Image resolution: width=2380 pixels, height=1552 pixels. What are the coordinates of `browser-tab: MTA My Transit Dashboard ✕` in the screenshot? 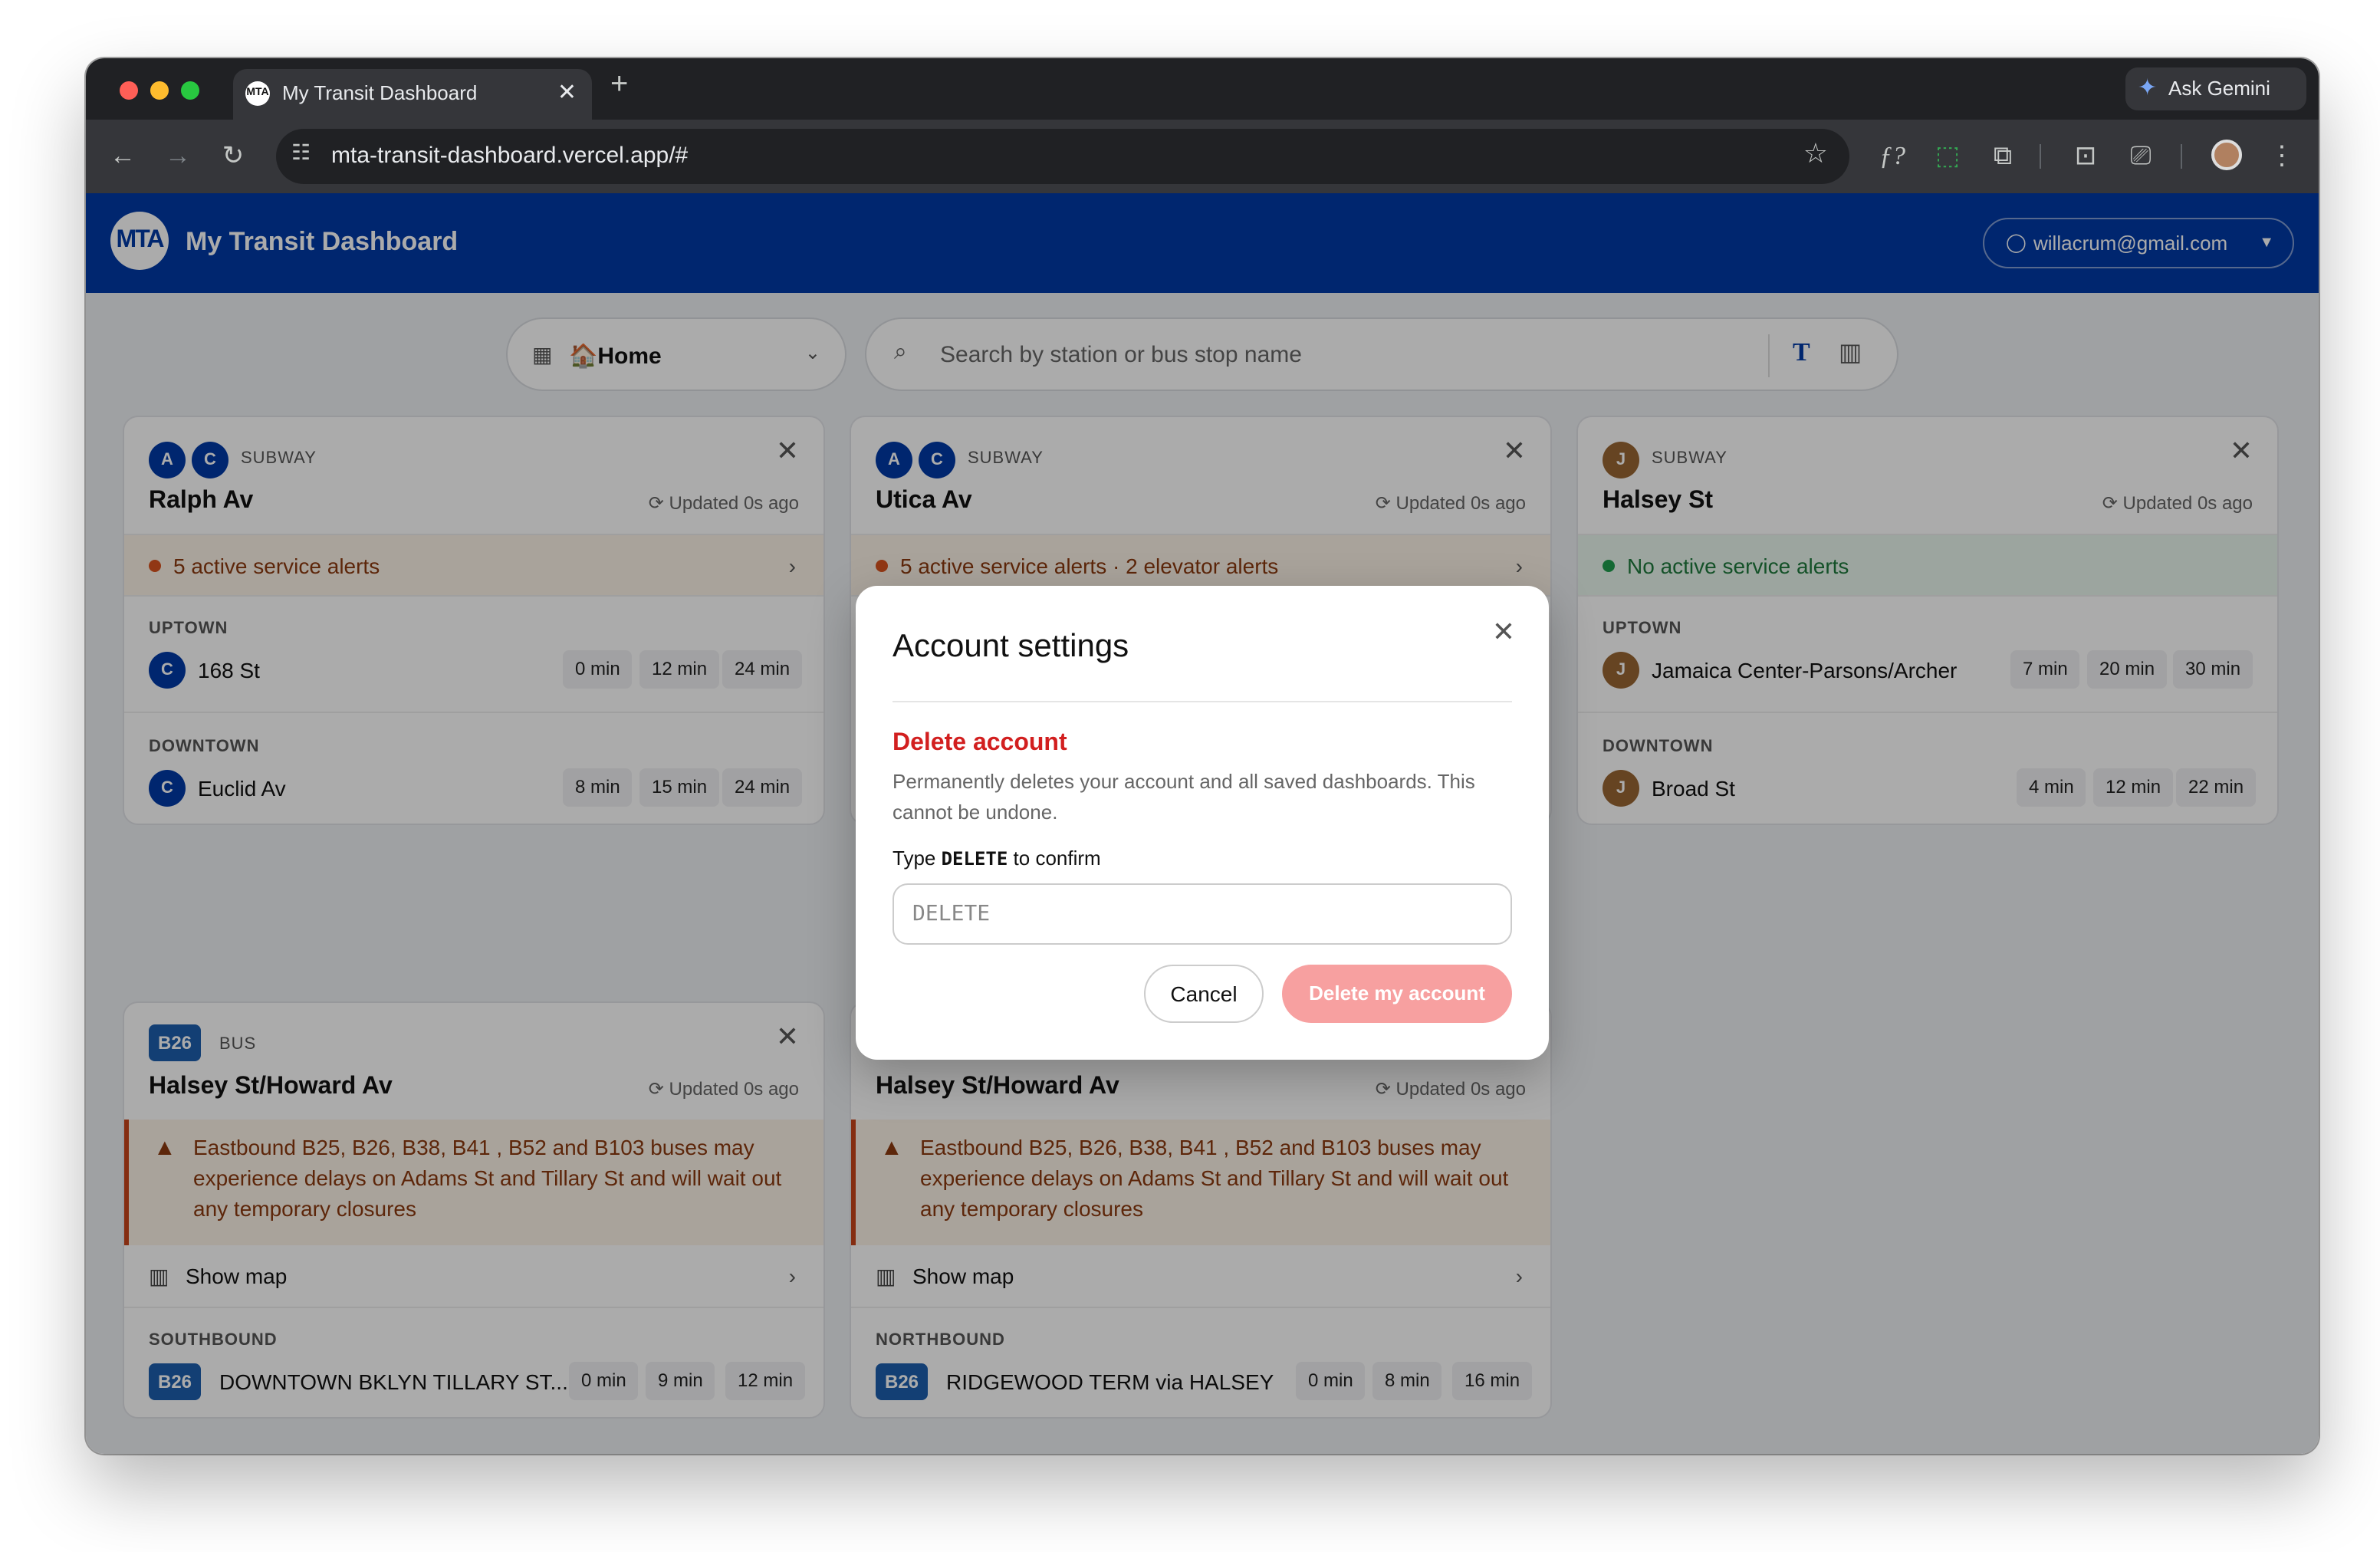 It's located at (413, 94).